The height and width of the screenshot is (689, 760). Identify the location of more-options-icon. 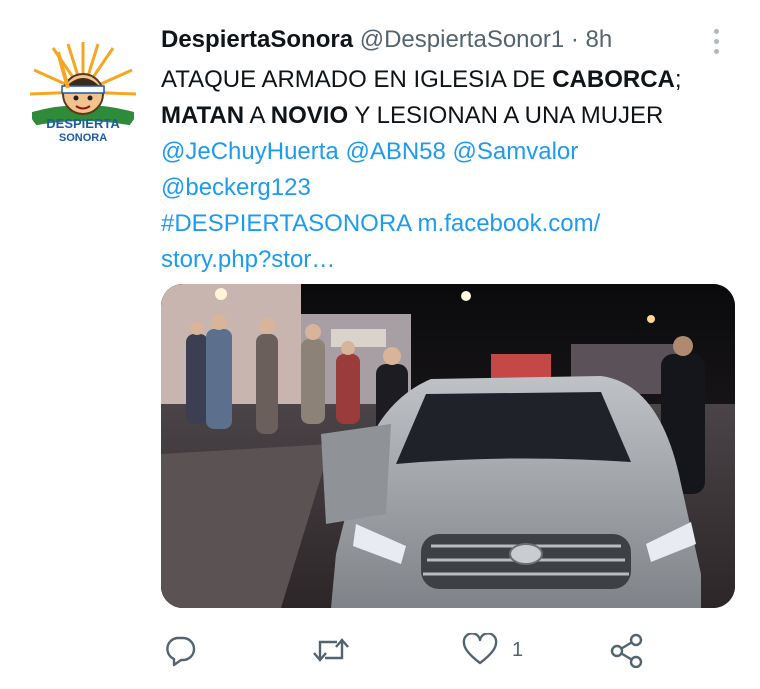
(717, 42).